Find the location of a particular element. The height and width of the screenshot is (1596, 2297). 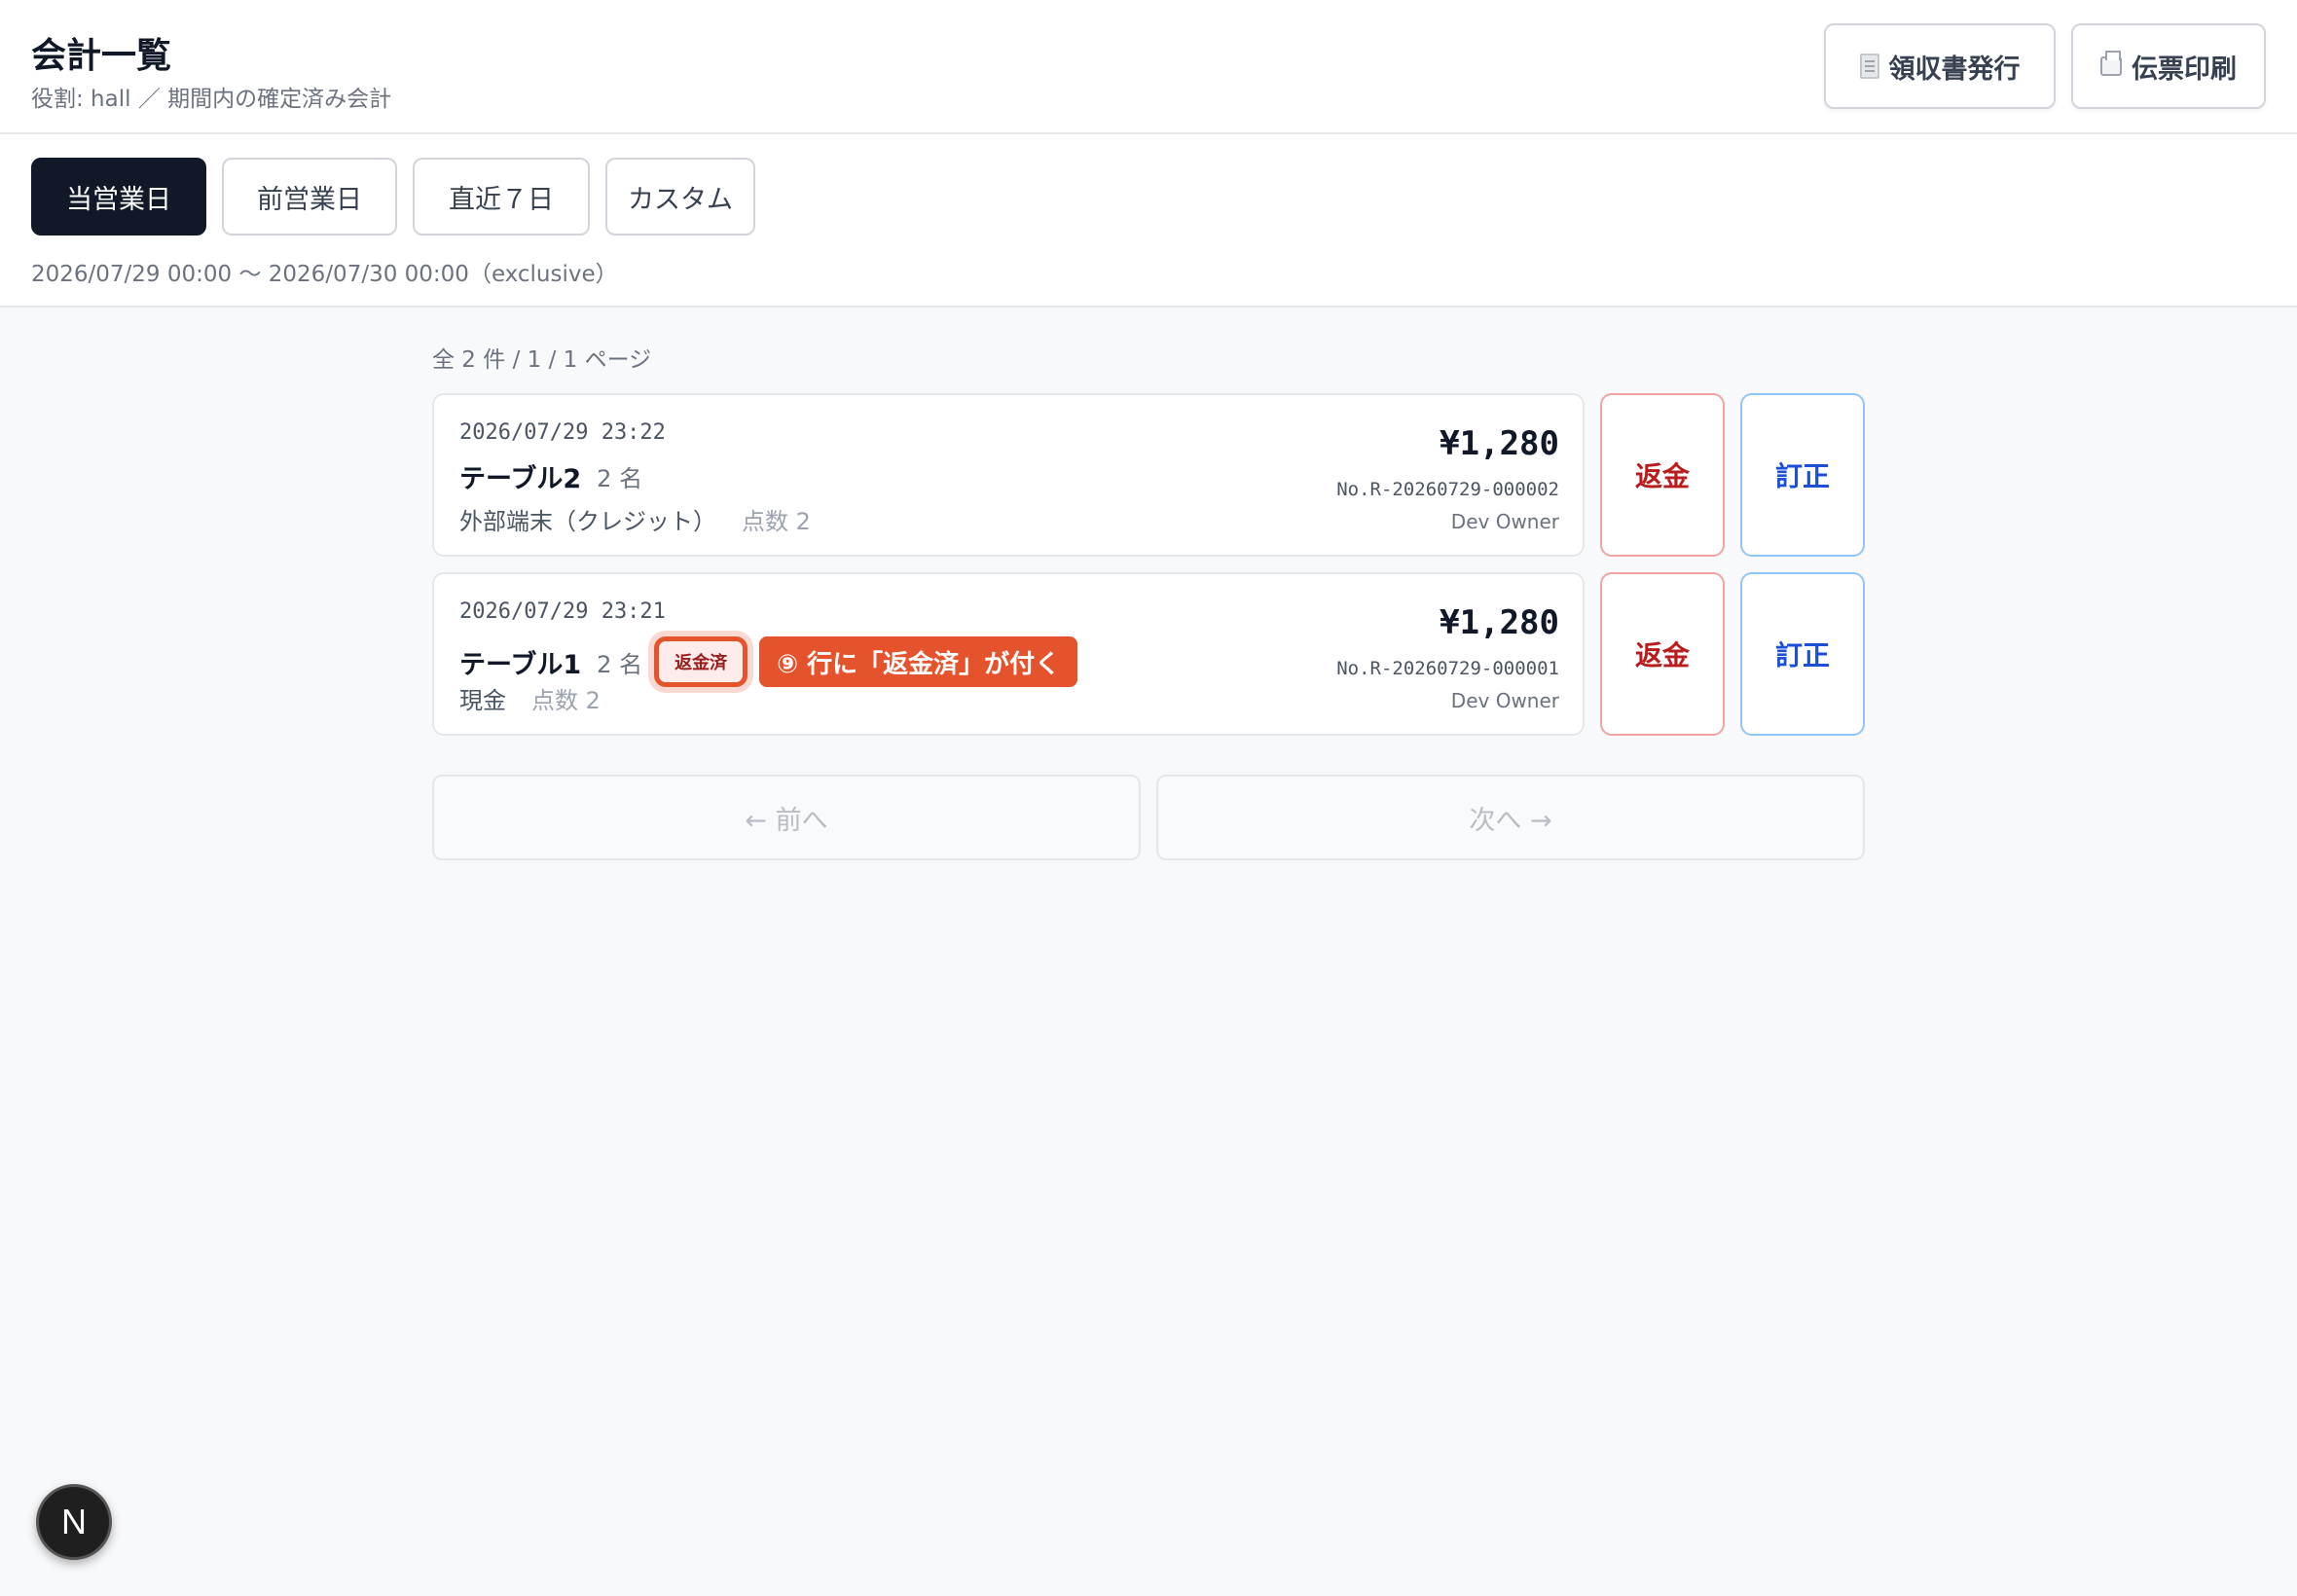

payment-method: 外部端末（クレジット） is located at coordinates (587, 522).